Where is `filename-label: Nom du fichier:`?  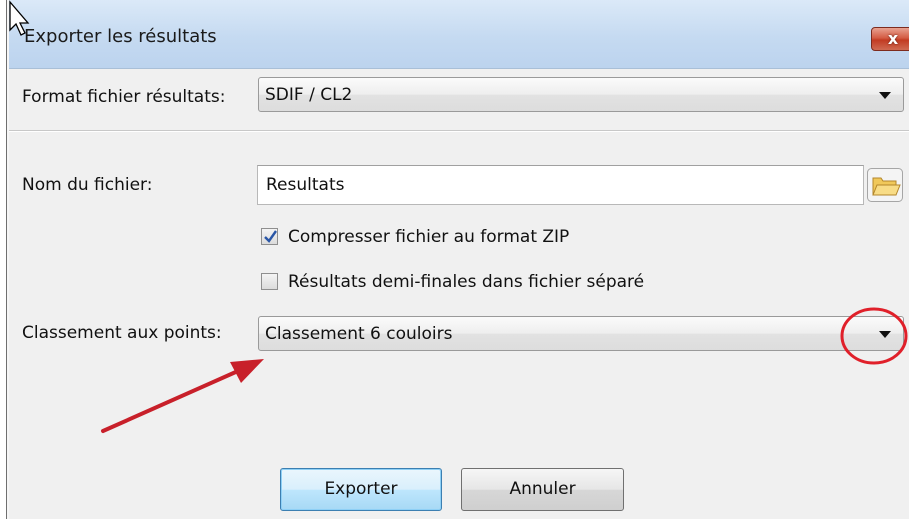 filename-label: Nom du fichier: is located at coordinates (87, 185).